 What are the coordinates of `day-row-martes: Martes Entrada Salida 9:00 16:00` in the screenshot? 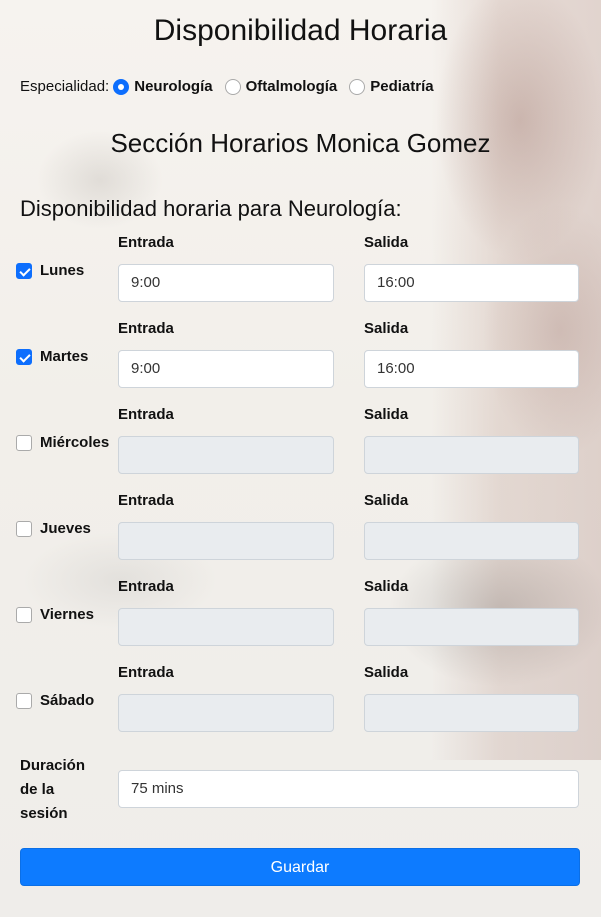 It's located at (300, 363).